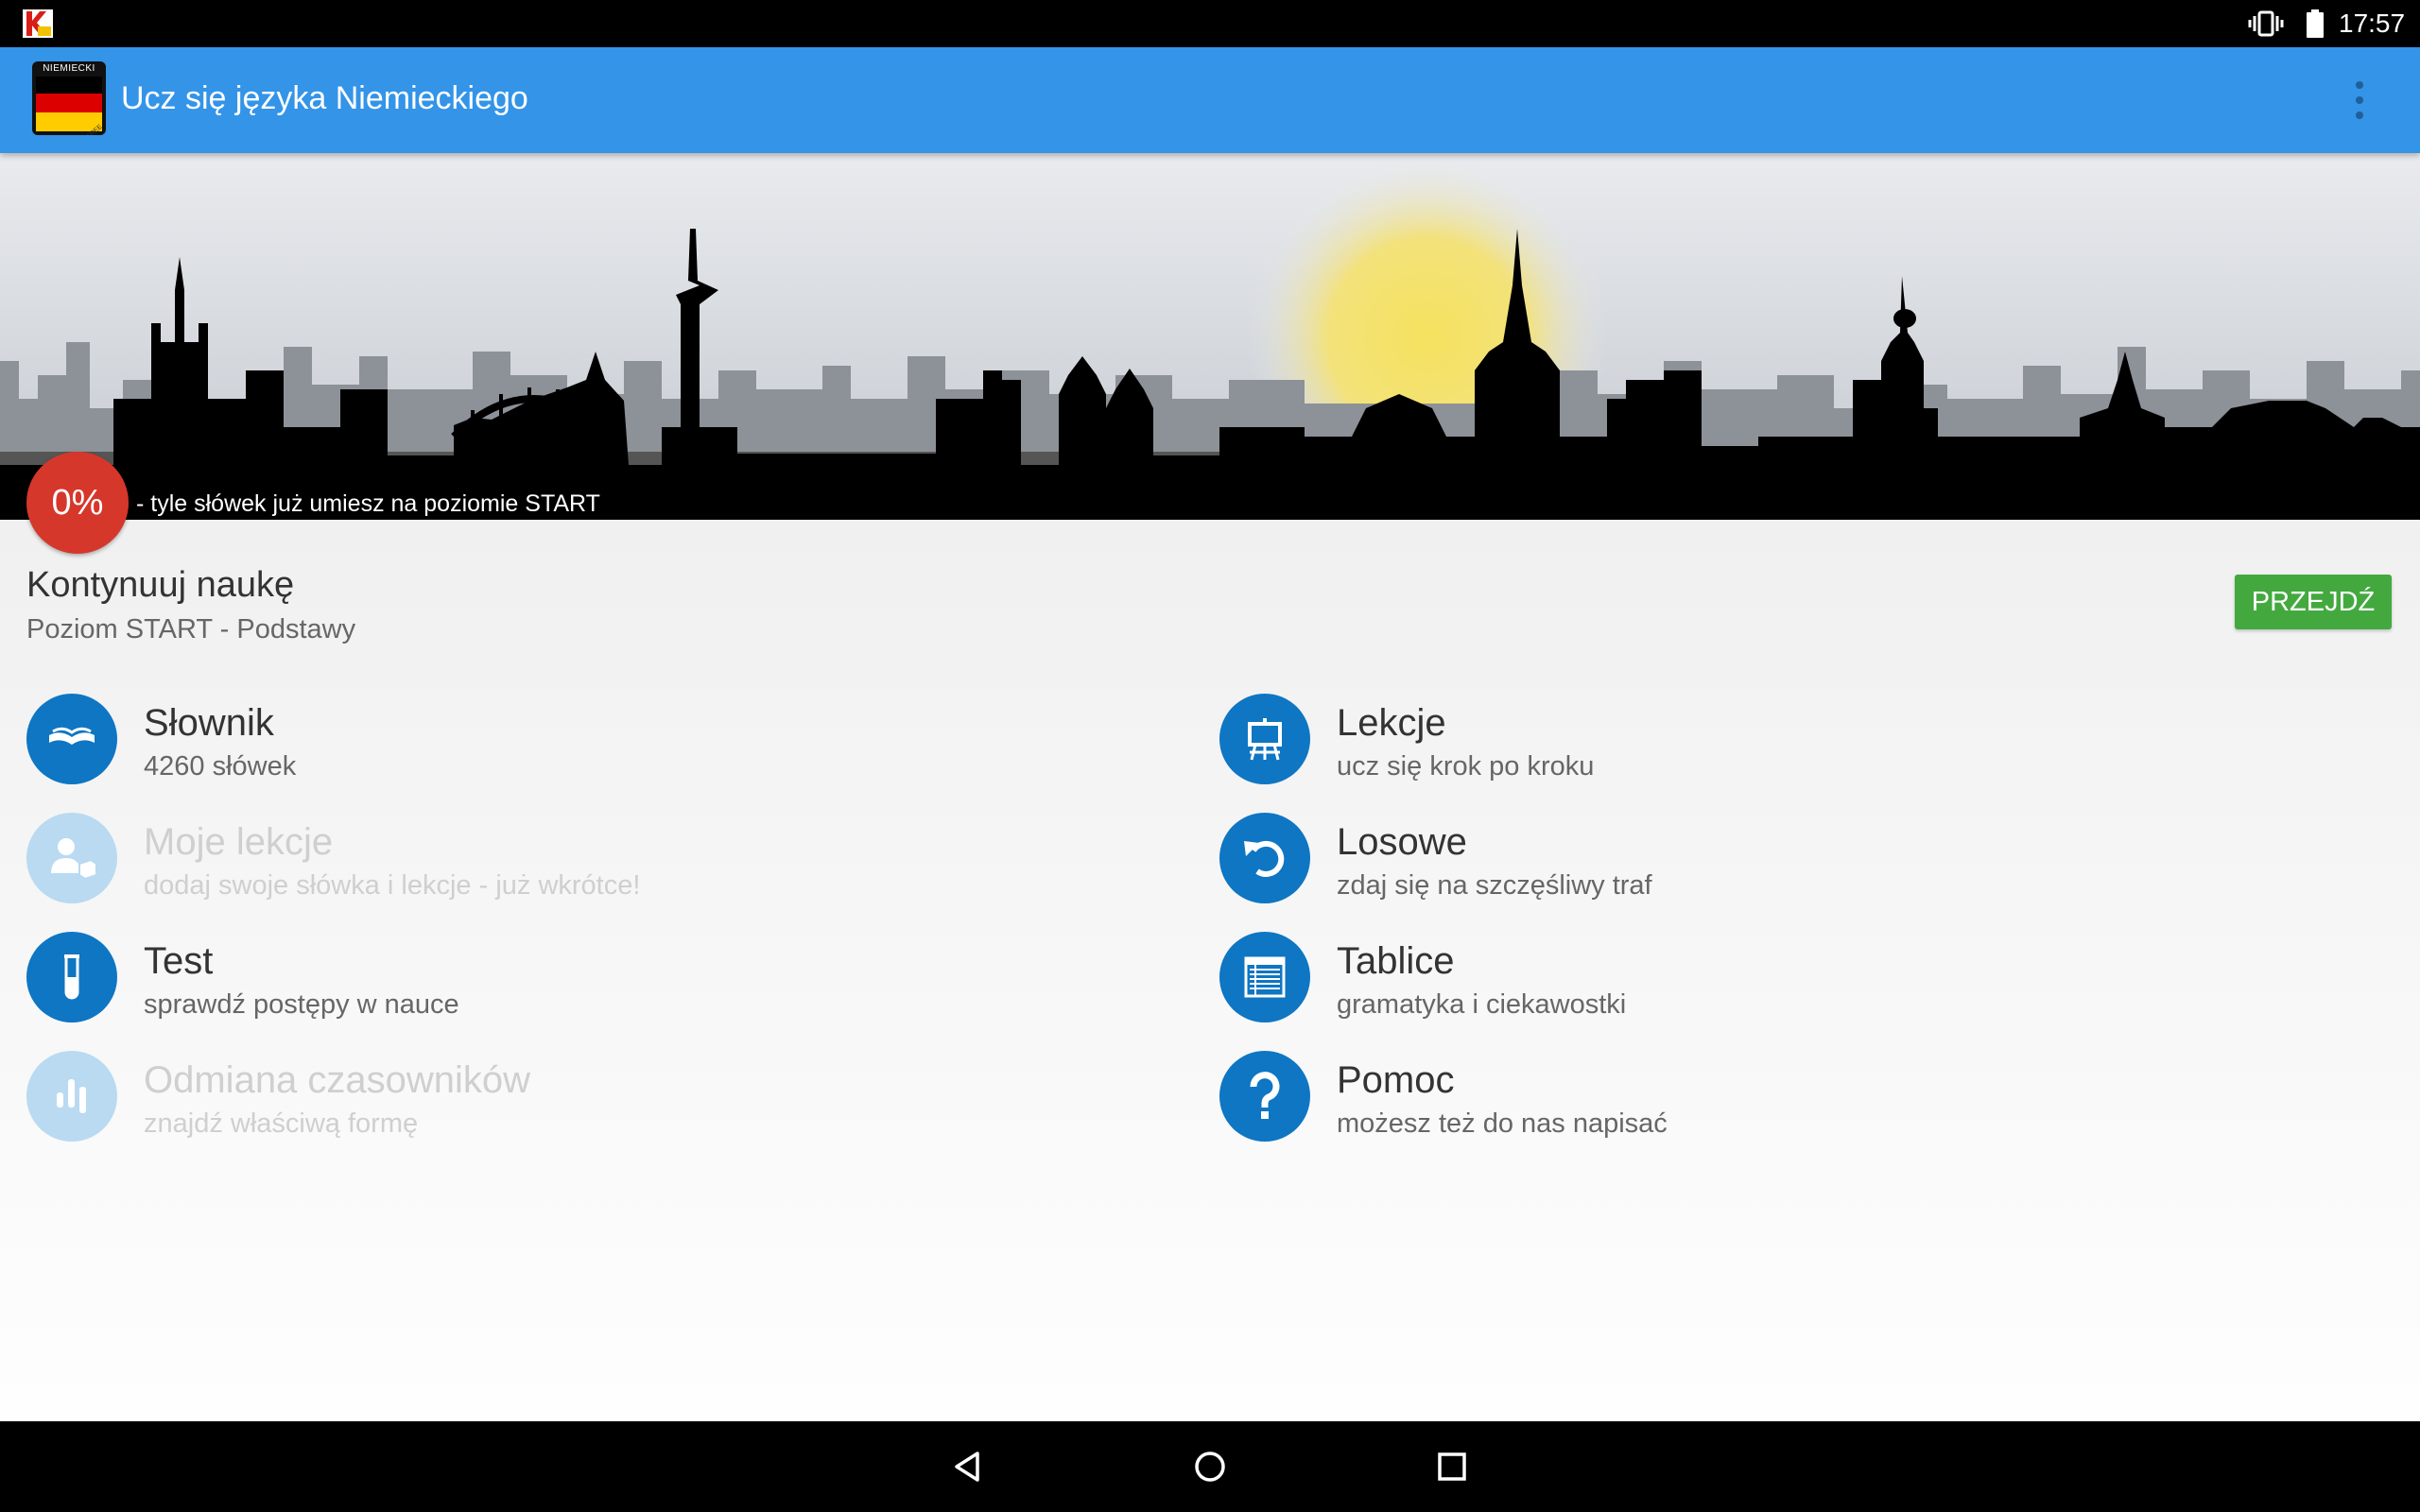 This screenshot has width=2420, height=1512. I want to click on menu-item-help: Pomoc możesz też do nas napisać, so click(1786, 1098).